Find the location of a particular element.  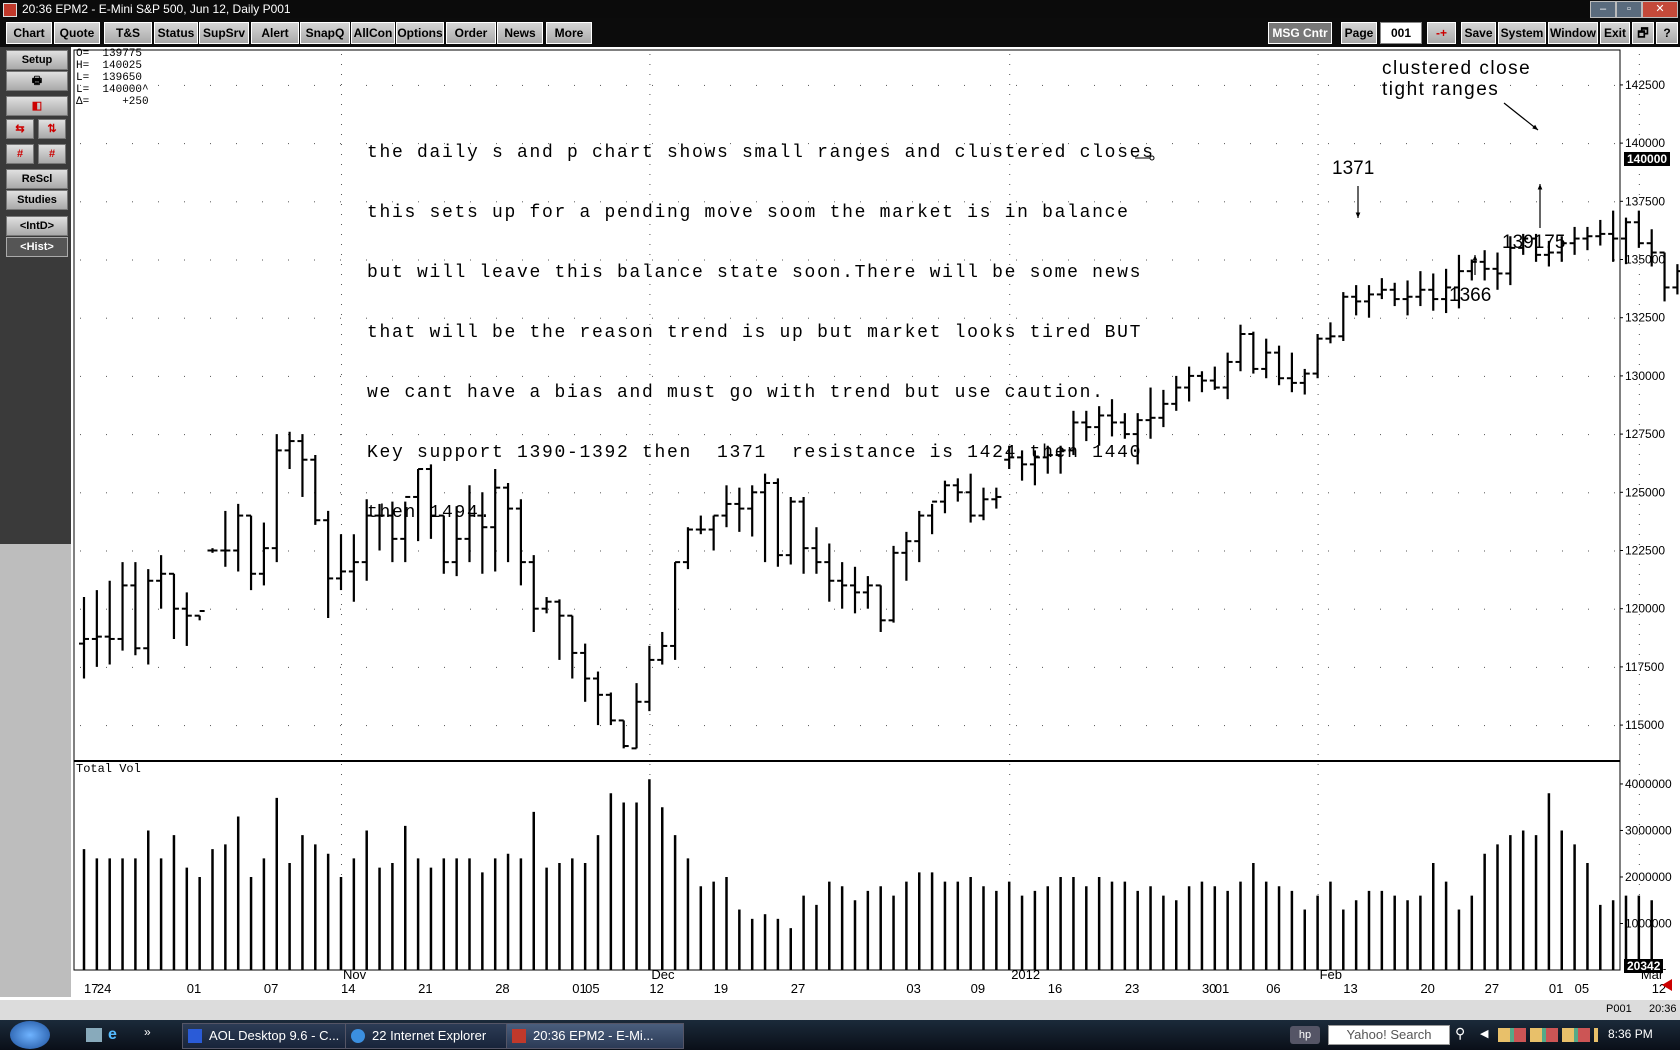

x-tick-label: 12 is located at coordinates (656, 988).